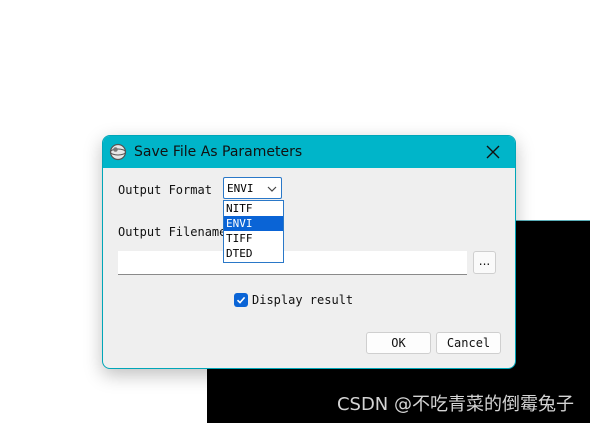 The height and width of the screenshot is (423, 590). What do you see at coordinates (303, 300) in the screenshot?
I see `display-result-label: Display result` at bounding box center [303, 300].